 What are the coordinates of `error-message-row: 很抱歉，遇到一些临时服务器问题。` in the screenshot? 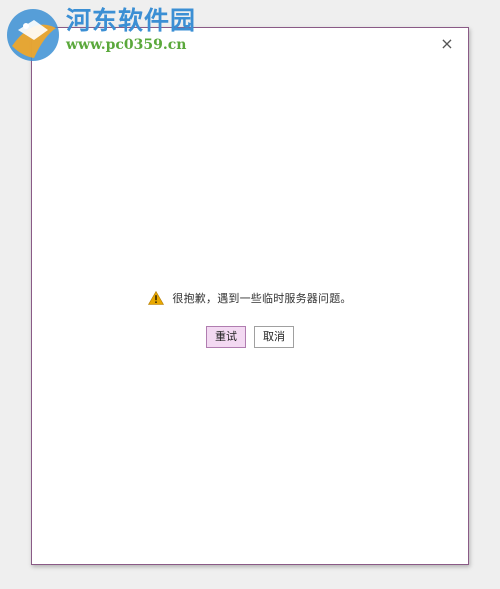 It's located at (250, 298).